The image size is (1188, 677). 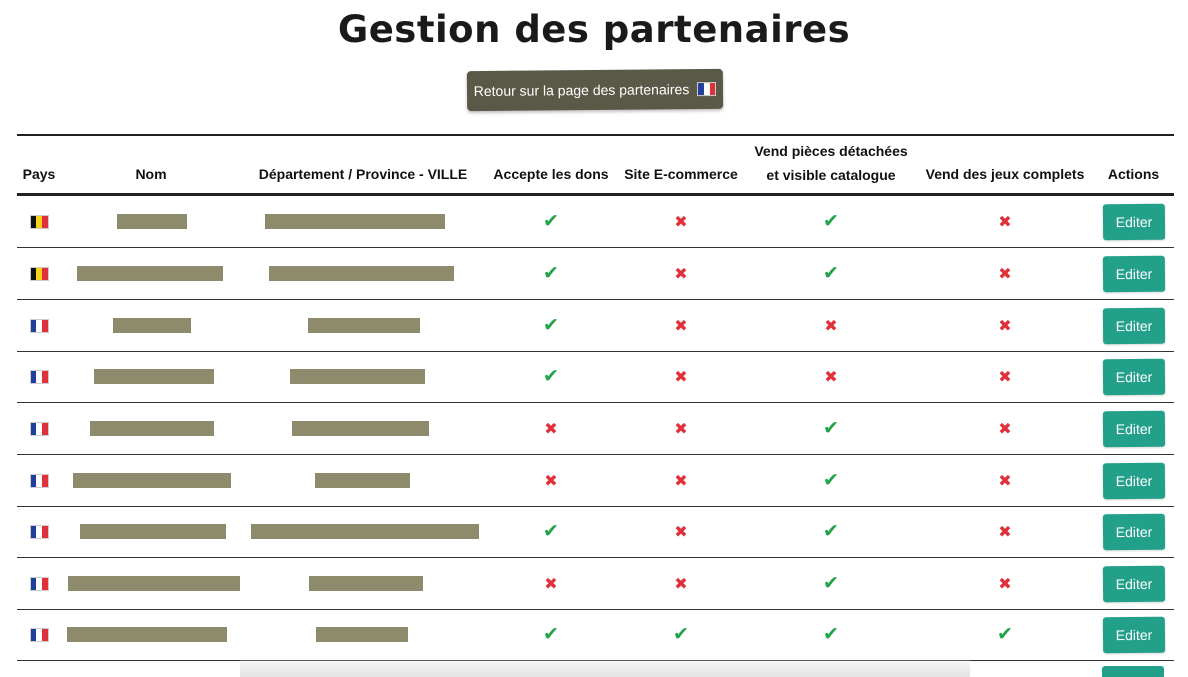 I want to click on cell-jeux: ✔, so click(x=1005, y=634).